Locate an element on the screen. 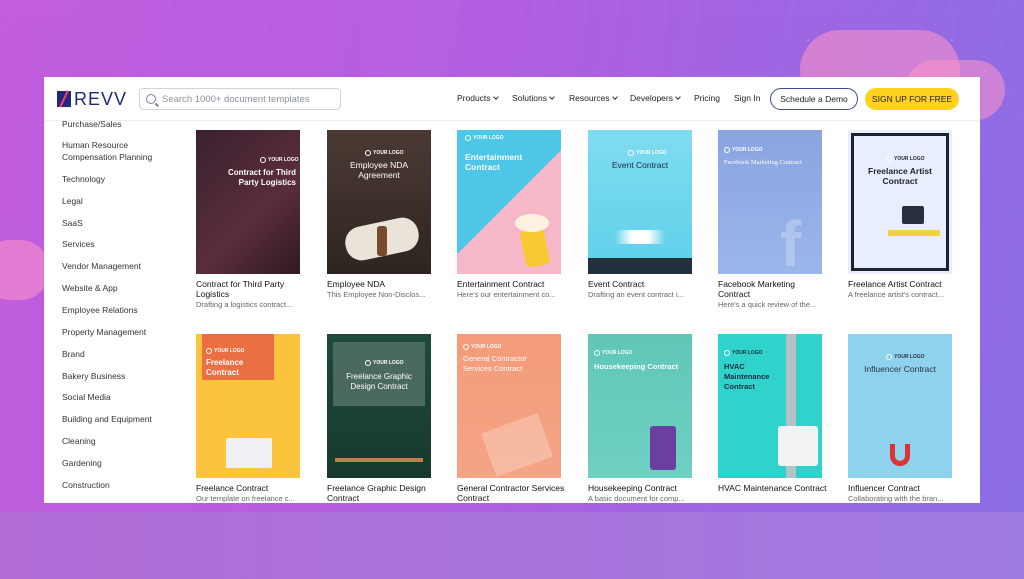  stage-illustration is located at coordinates (640, 266).